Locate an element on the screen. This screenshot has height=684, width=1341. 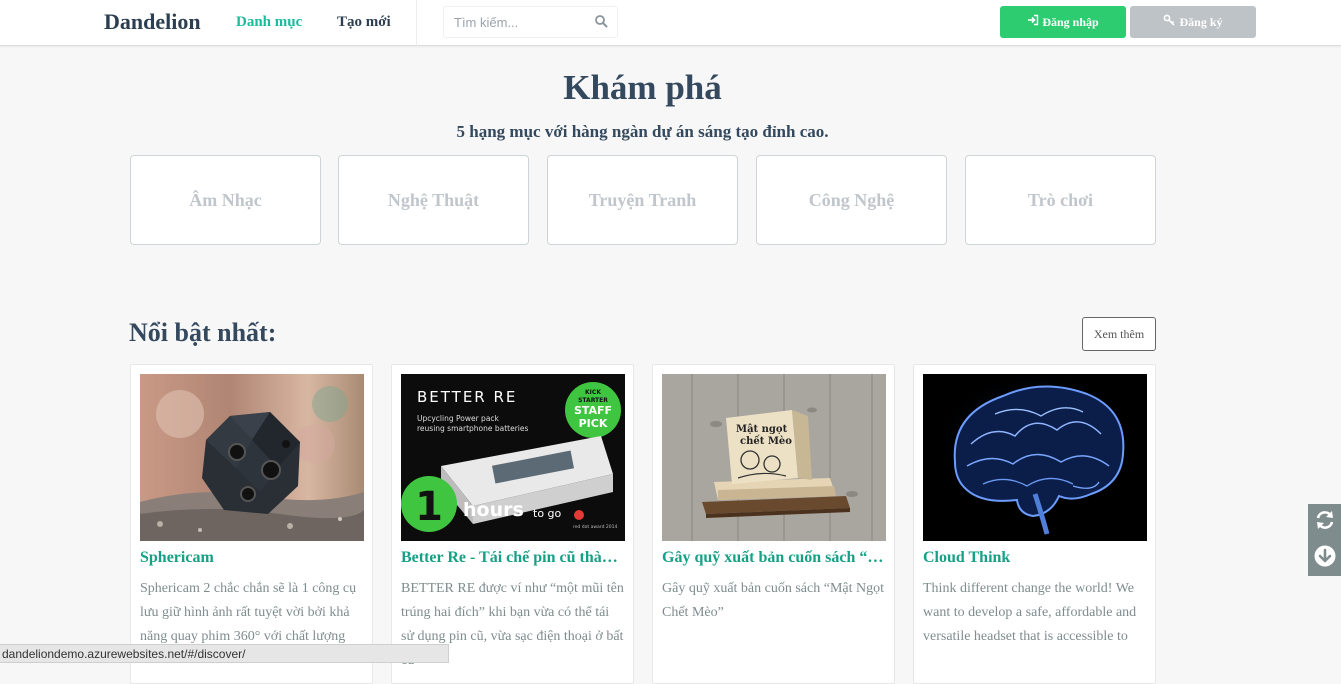
project-title: Cloud Think is located at coordinates (1035, 558).